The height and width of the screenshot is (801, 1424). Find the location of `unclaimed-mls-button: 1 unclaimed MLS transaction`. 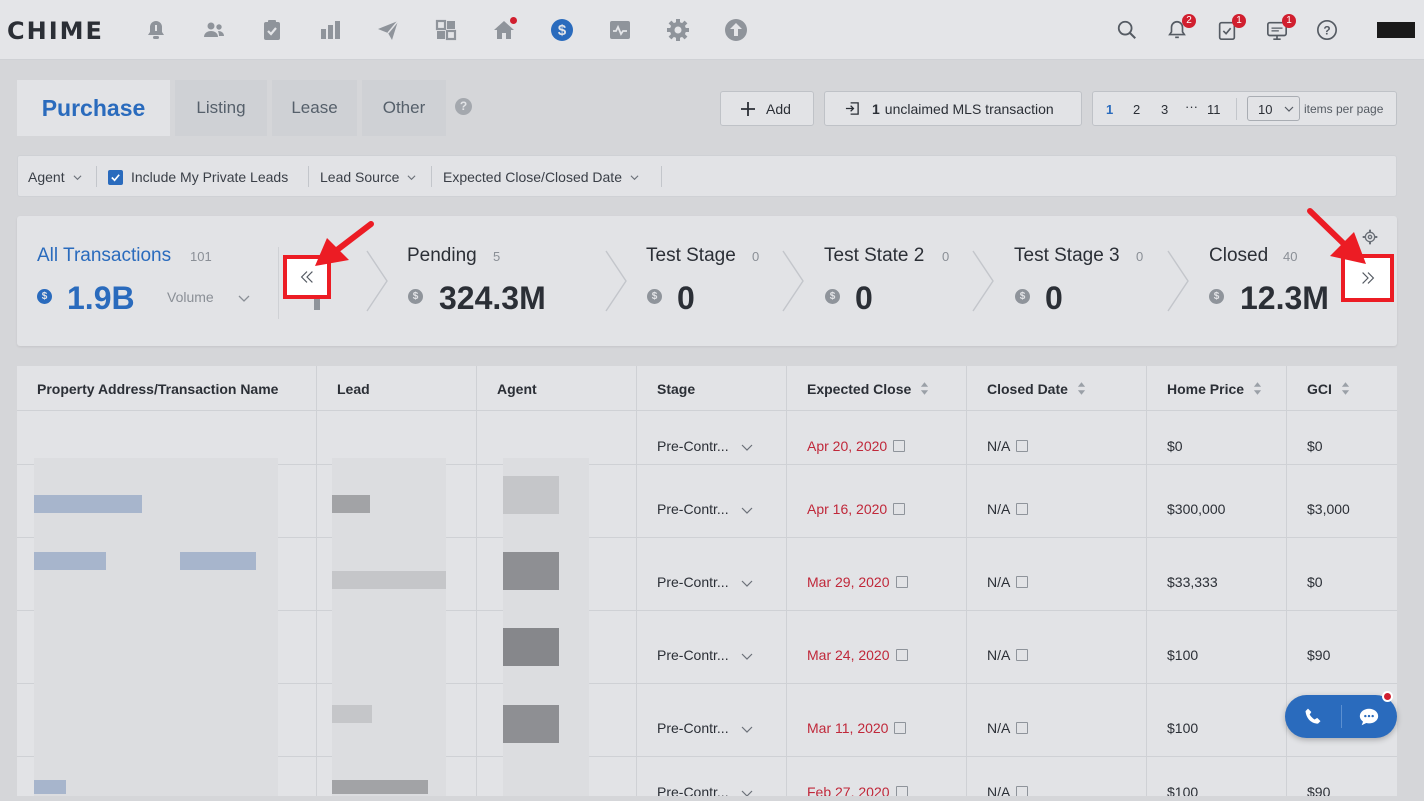

unclaimed-mls-button: 1 unclaimed MLS transaction is located at coordinates (953, 108).